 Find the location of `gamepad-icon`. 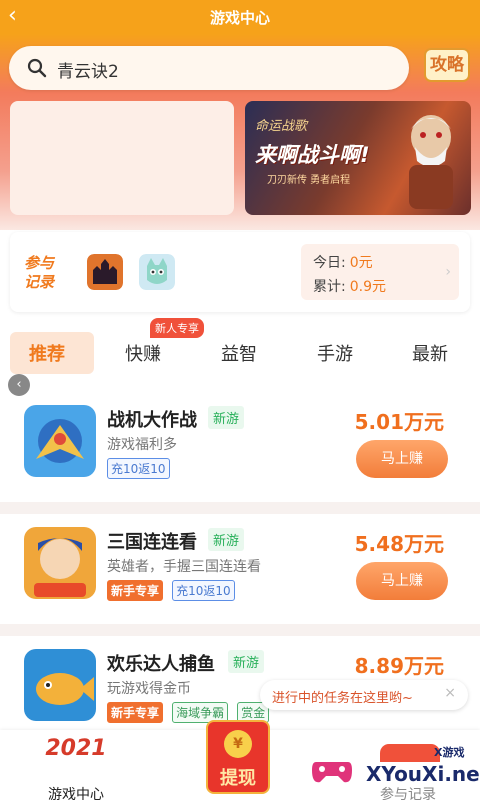

gamepad-icon is located at coordinates (332, 772).